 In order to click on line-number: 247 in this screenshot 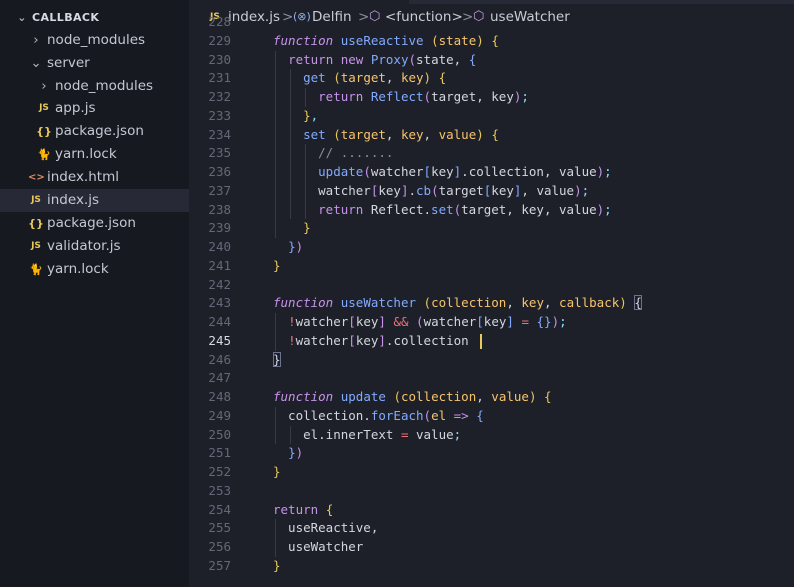, I will do `click(219, 378)`.